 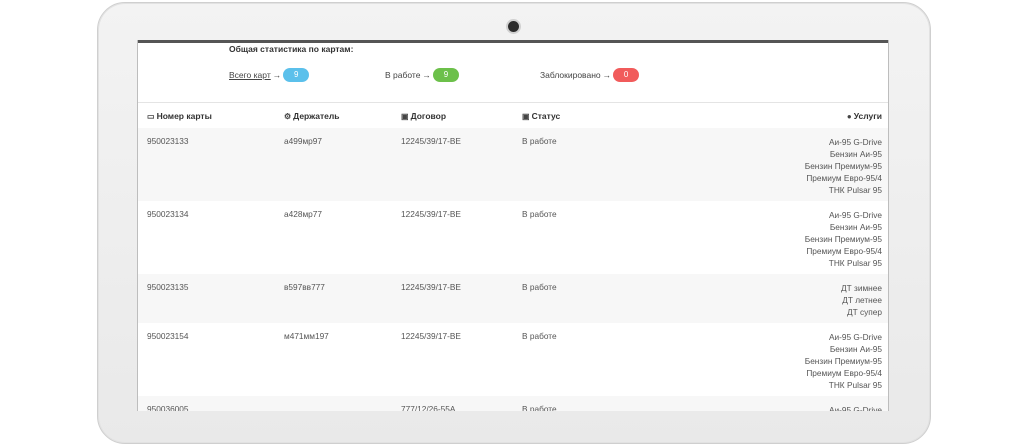 I want to click on top-border, so click(x=513, y=41).